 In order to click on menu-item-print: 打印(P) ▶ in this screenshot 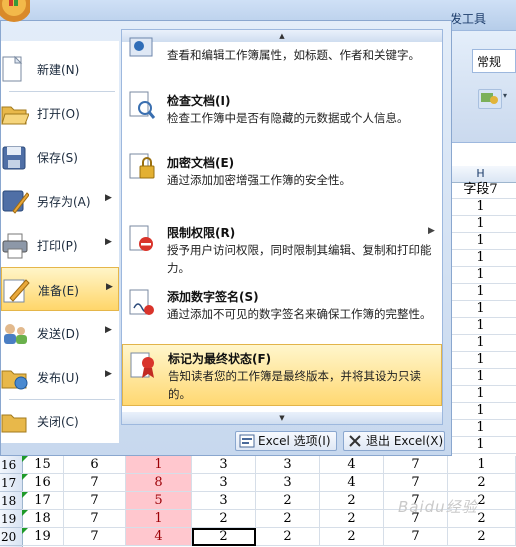, I will do `click(60, 245)`.